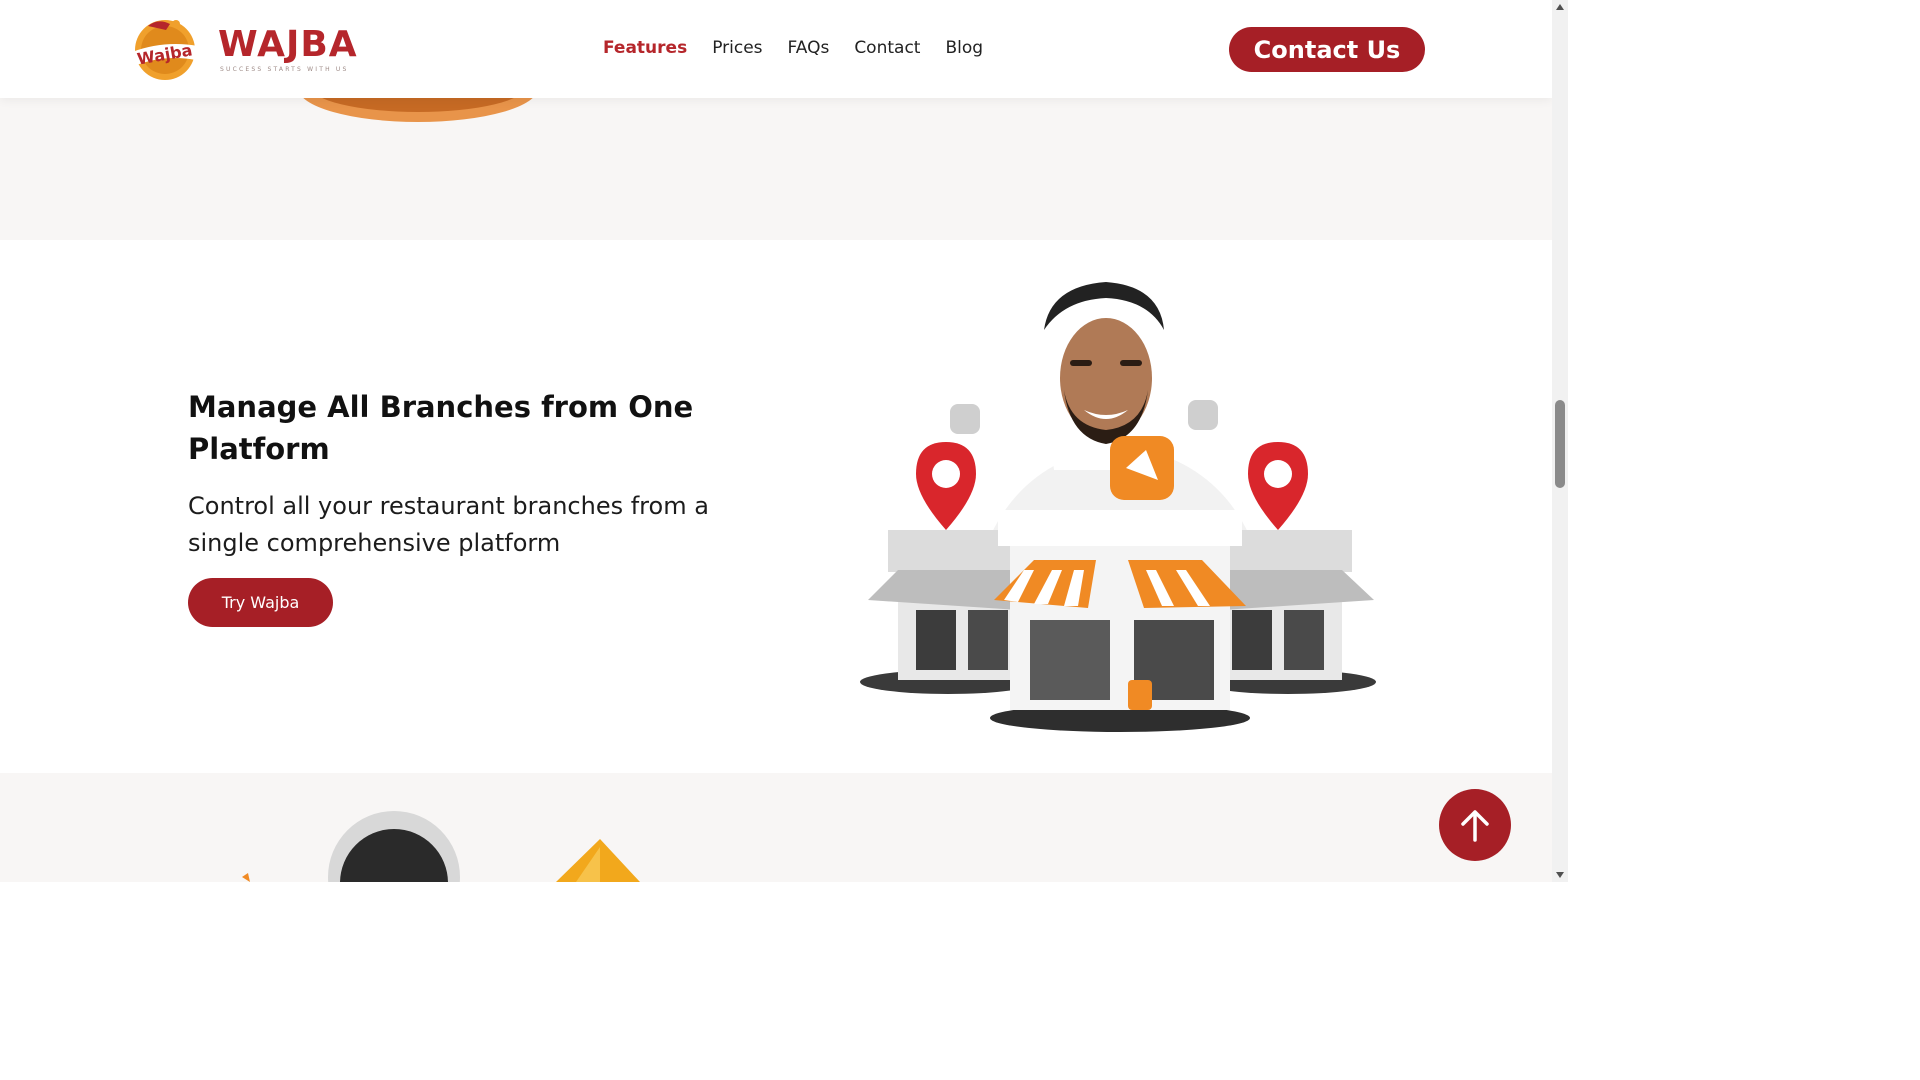 This screenshot has height=1080, width=1920. Describe the element at coordinates (776, 169) in the screenshot. I see `previous-feature-section` at that location.